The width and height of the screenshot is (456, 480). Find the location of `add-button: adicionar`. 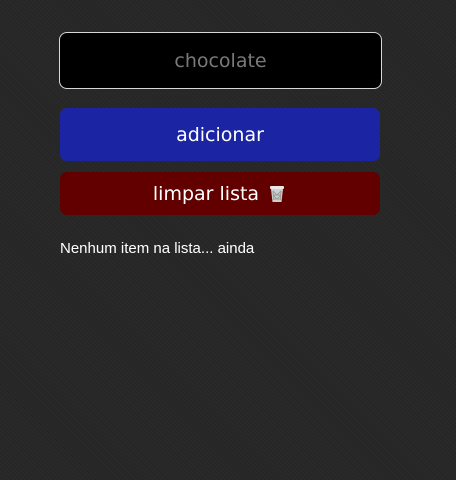

add-button: adicionar is located at coordinates (220, 134).